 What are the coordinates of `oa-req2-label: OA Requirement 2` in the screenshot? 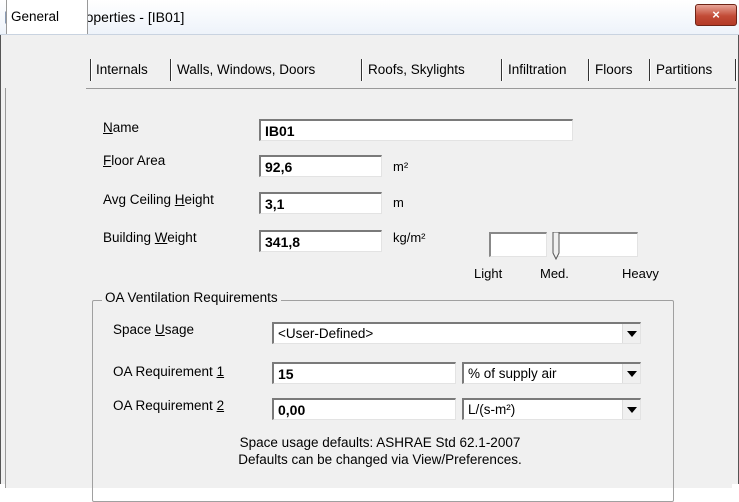 It's located at (169, 405).